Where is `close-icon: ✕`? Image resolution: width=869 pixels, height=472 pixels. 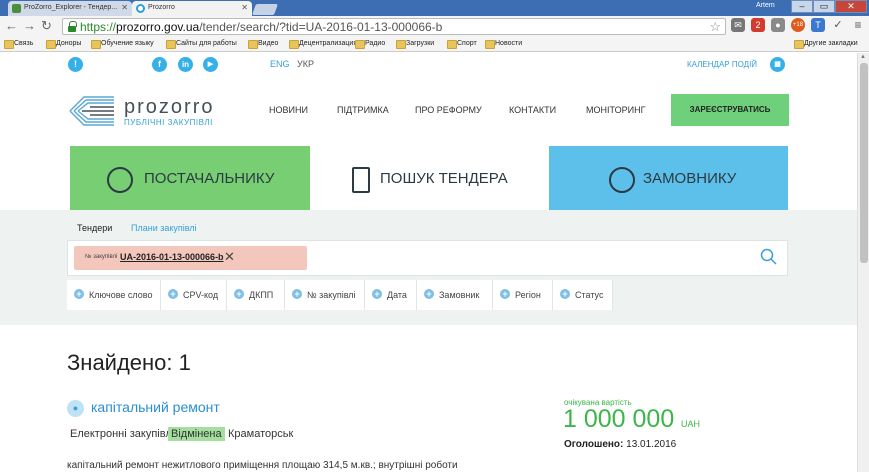
close-icon: ✕ is located at coordinates (229, 257).